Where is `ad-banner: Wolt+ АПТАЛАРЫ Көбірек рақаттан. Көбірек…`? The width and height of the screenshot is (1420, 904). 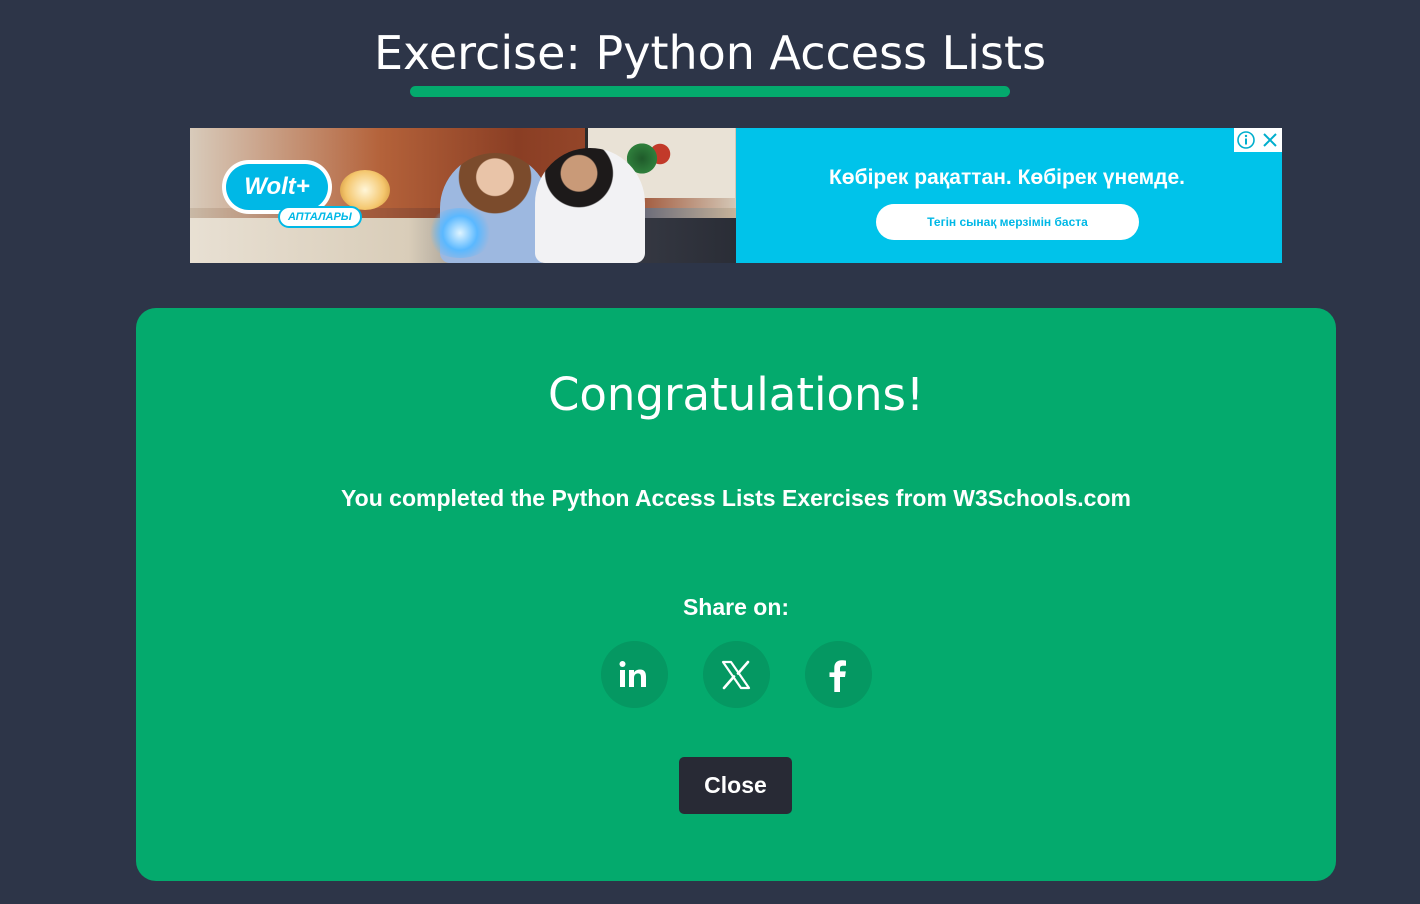
ad-banner: Wolt+ АПТАЛАРЫ Көбірек рақаттан. Көбірек… is located at coordinates (736, 195).